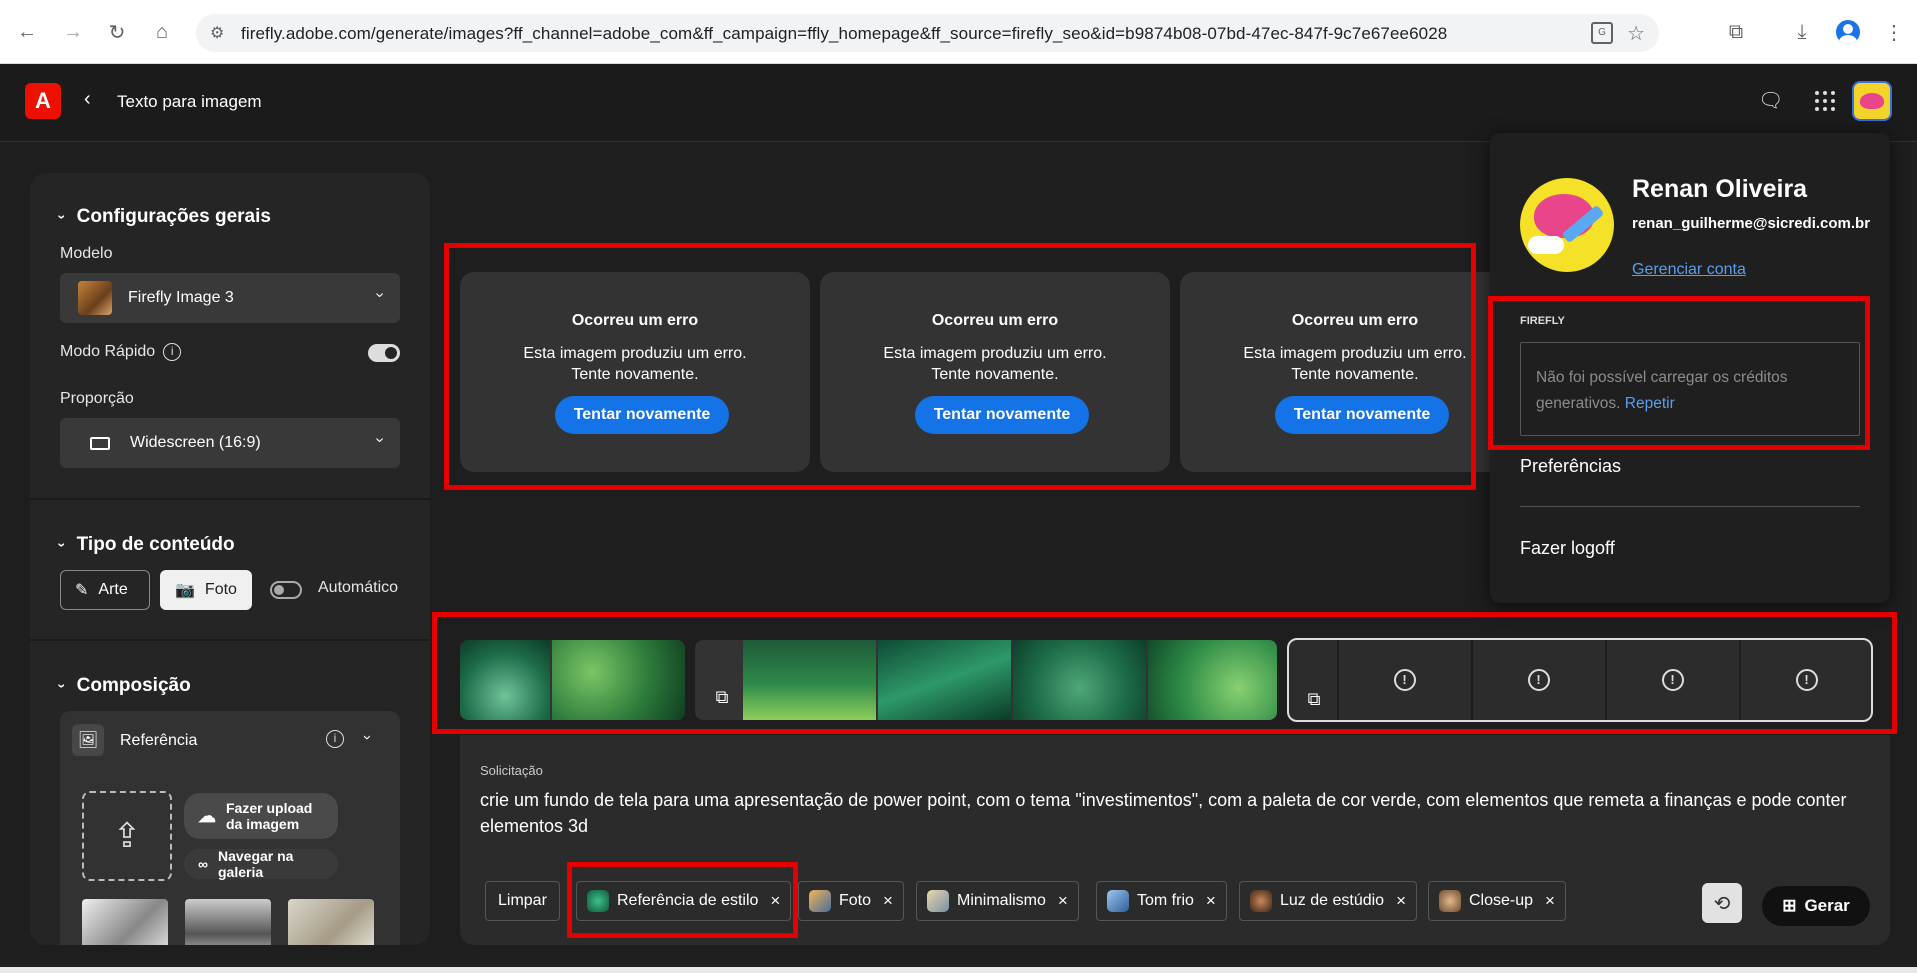  Describe the element at coordinates (1570, 466) in the screenshot. I see `preferences-link: Preferências` at that location.